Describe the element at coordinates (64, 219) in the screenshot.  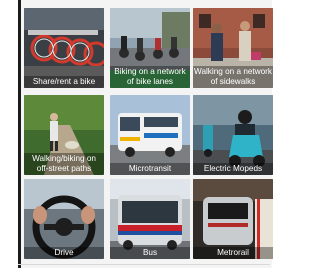
I see `tile-drive: Drive` at that location.